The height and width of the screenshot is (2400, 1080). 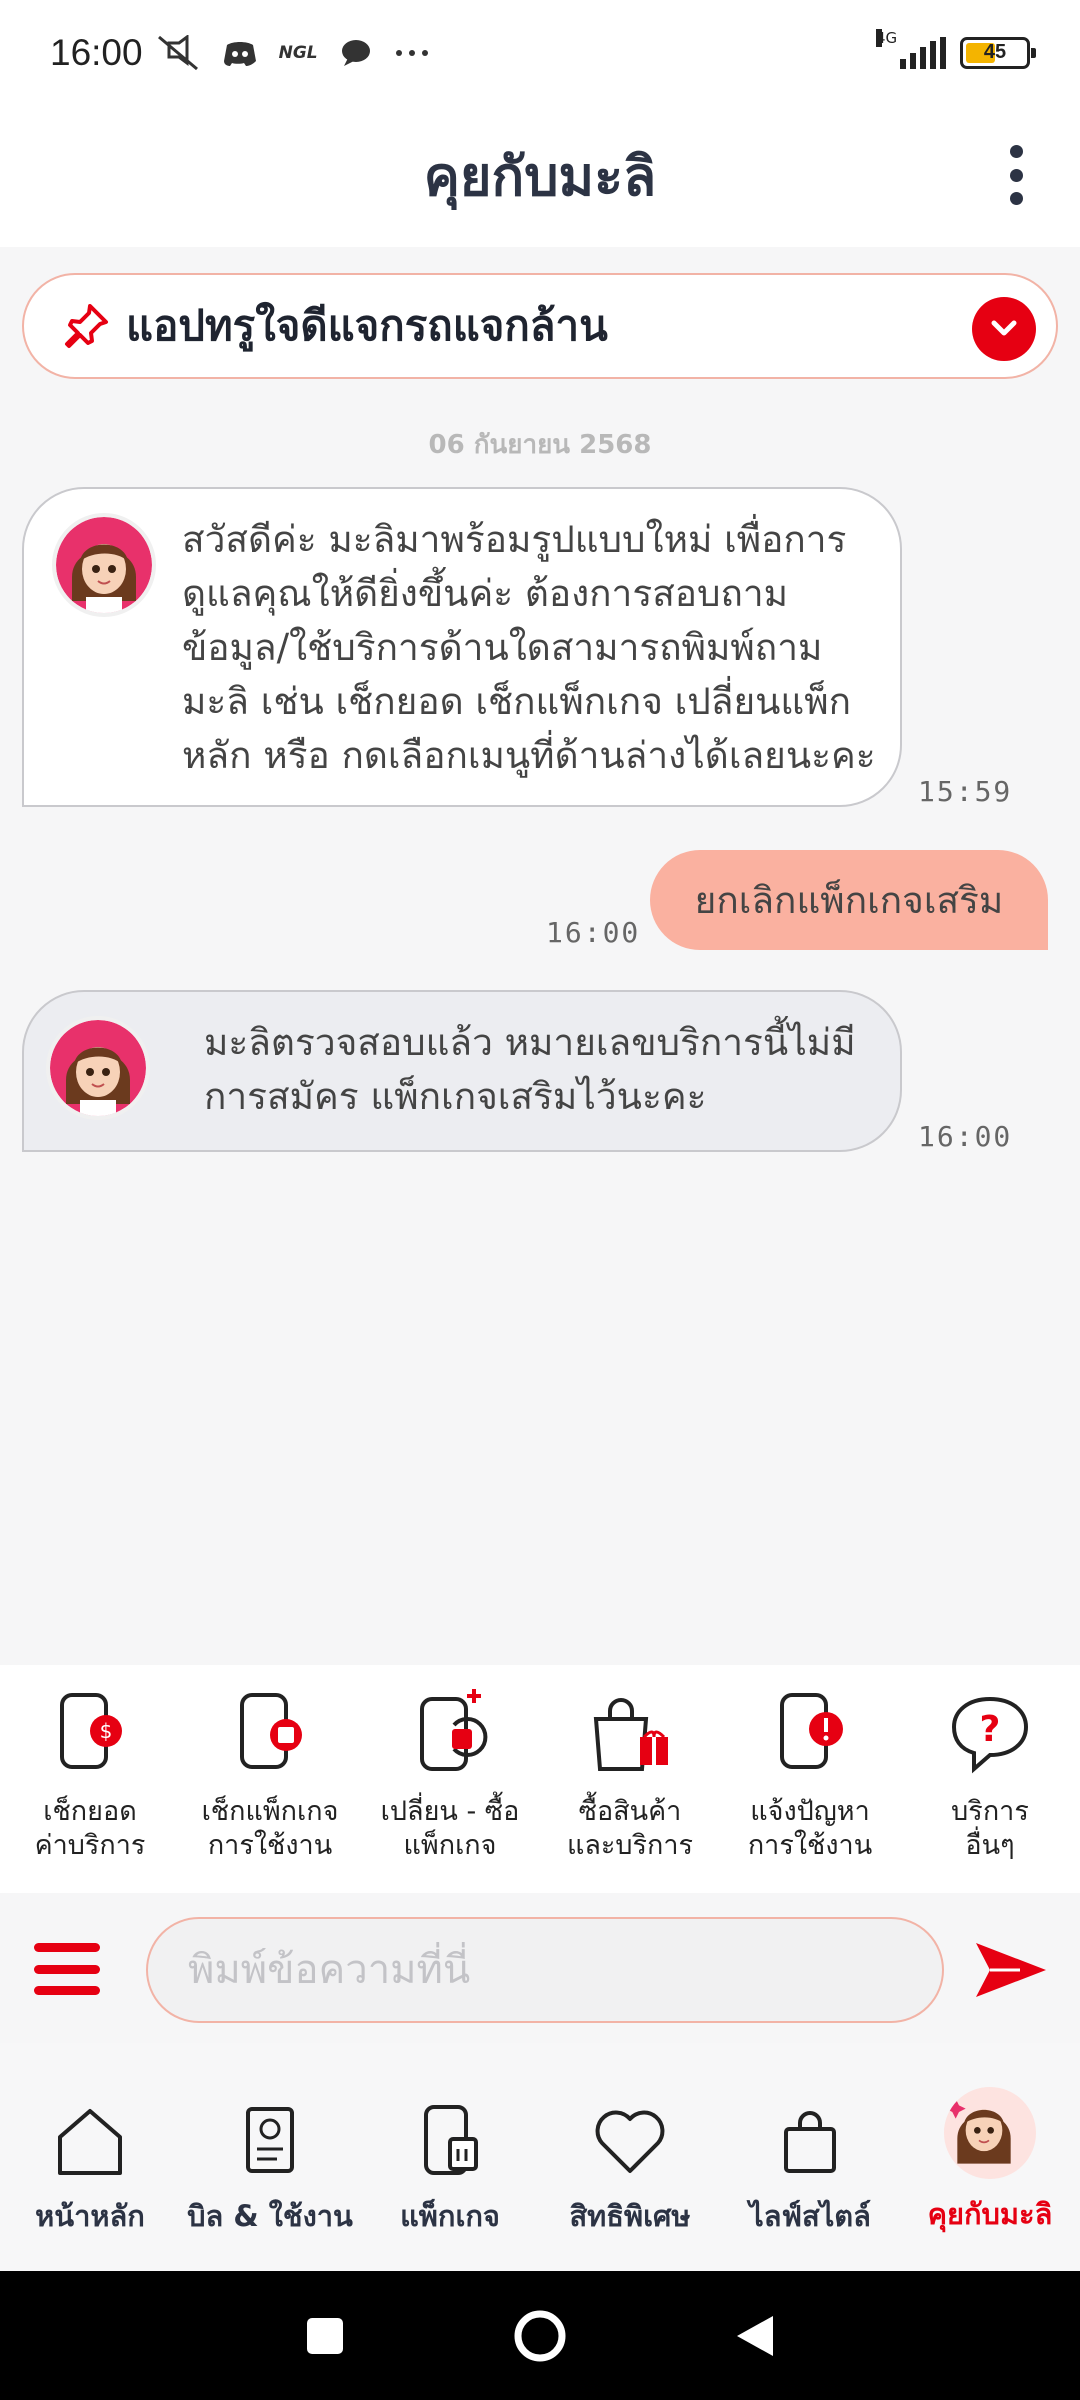 What do you see at coordinates (454, 1730) in the screenshot?
I see `phone-change-icon` at bounding box center [454, 1730].